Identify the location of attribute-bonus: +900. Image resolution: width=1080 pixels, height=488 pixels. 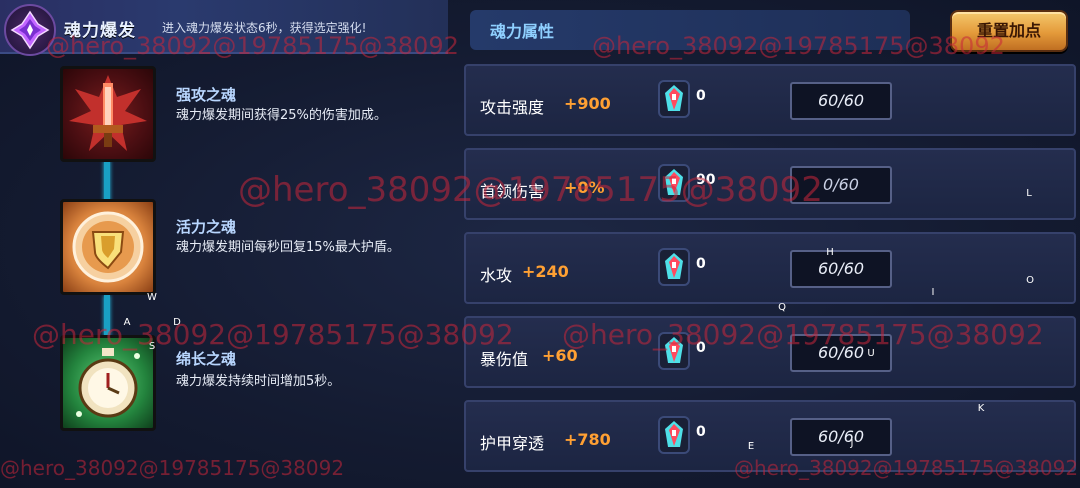
(587, 103).